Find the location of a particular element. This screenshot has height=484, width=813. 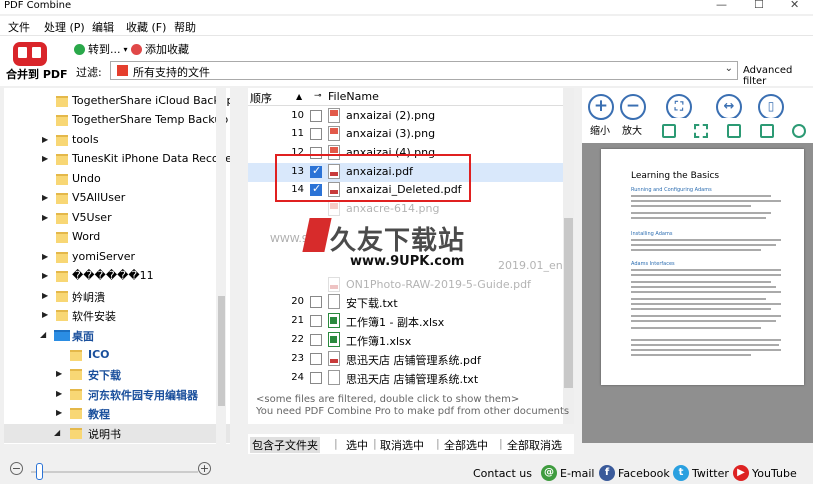

file-row: 24 思迅天店 店铺管理系统.txt is located at coordinates (411, 378).